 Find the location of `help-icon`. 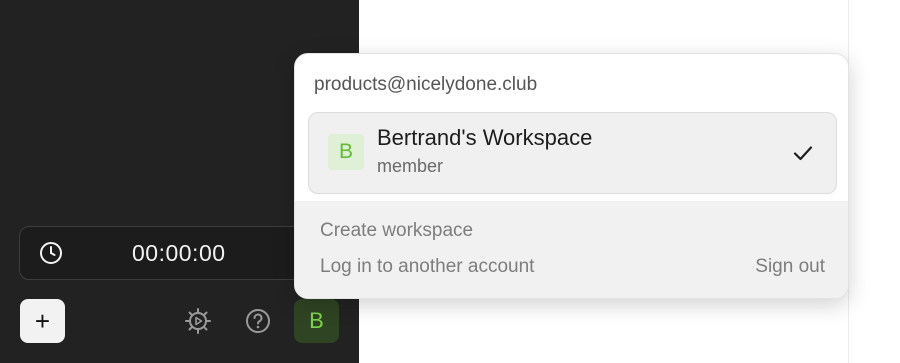

help-icon is located at coordinates (258, 321).